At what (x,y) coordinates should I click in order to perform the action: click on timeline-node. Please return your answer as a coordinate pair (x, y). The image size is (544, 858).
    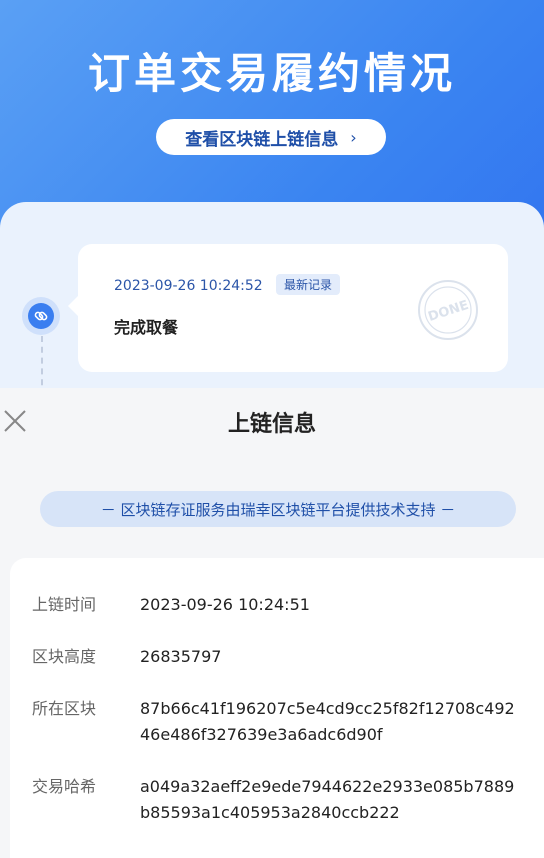
    Looking at the image, I should click on (41, 316).